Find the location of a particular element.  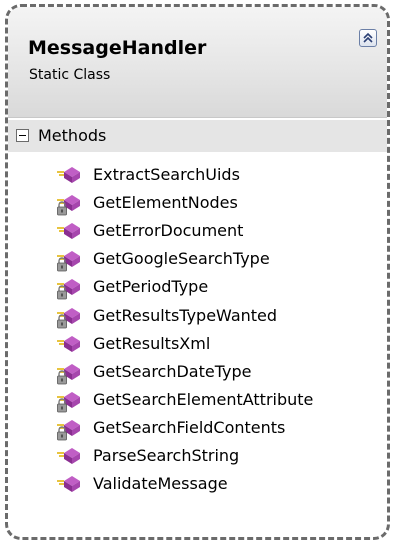

methods-compartment-header: Methods is located at coordinates (197, 136).